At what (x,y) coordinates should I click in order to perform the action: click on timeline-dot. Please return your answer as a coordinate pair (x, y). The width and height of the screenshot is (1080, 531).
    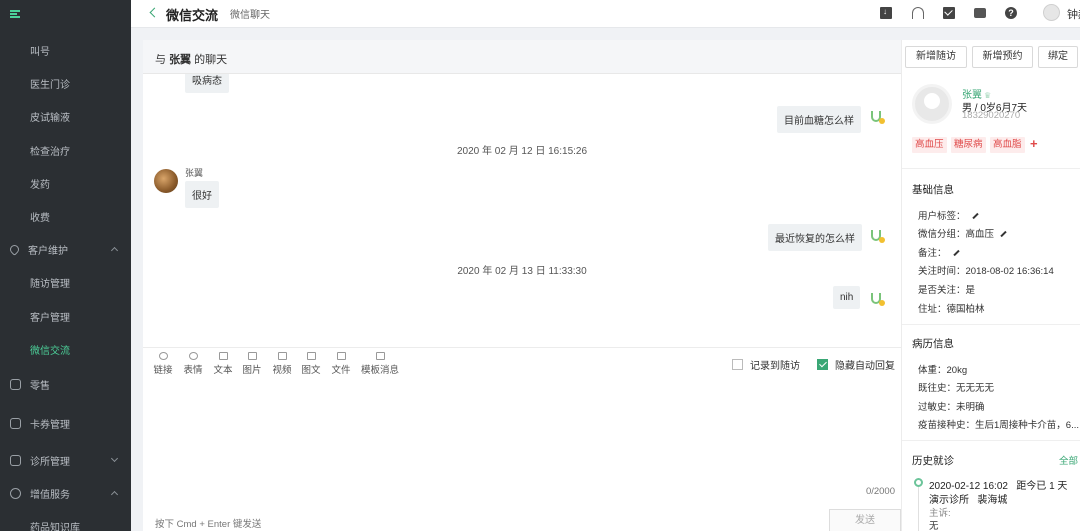
    Looking at the image, I should click on (918, 482).